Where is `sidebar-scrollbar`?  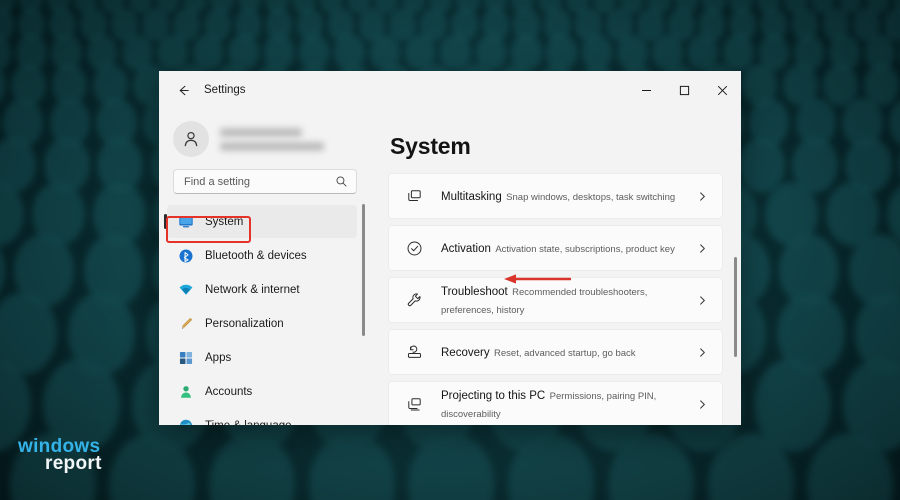
sidebar-scrollbar is located at coordinates (363, 270).